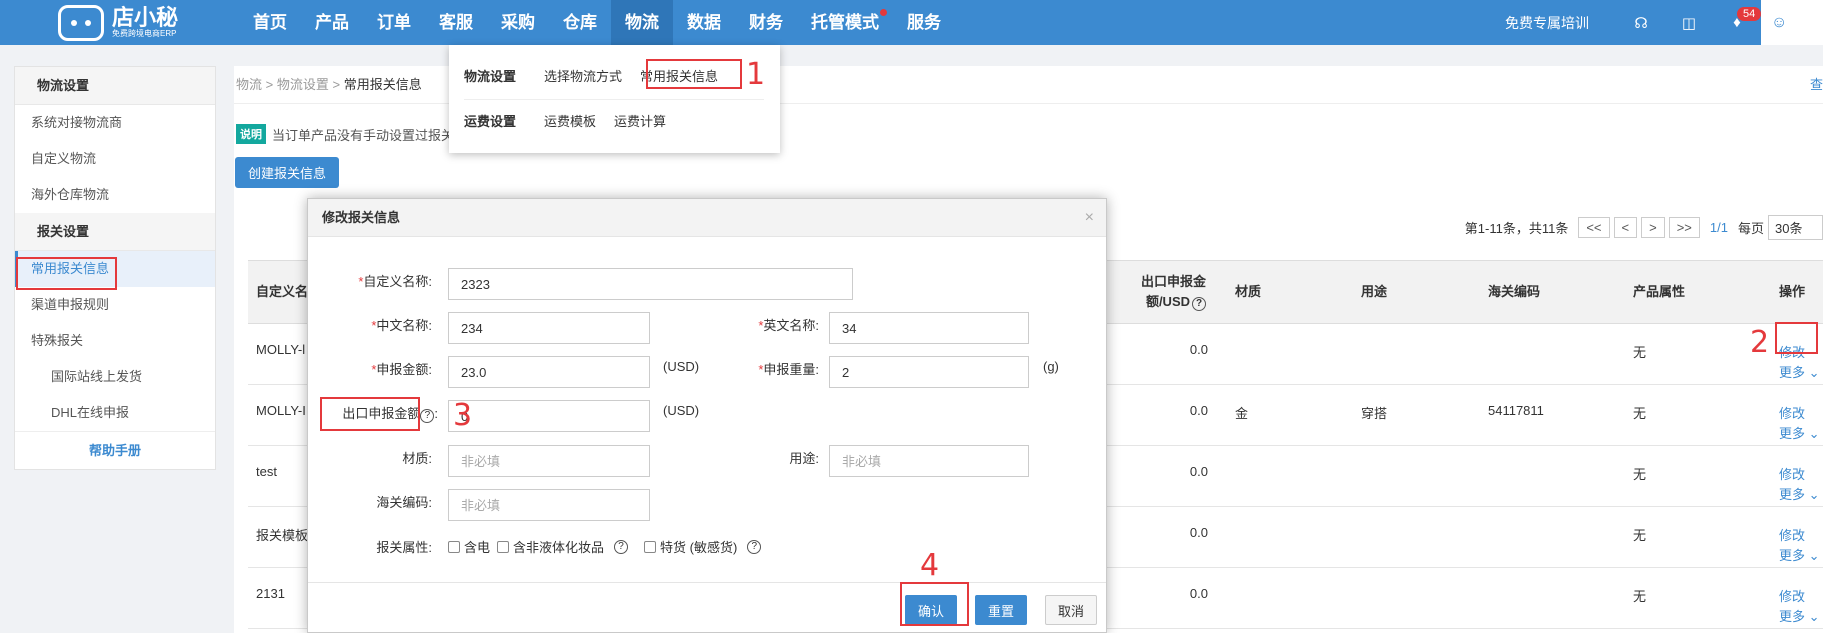 The image size is (1823, 633). I want to click on per-page-select: 30条, so click(1795, 227).